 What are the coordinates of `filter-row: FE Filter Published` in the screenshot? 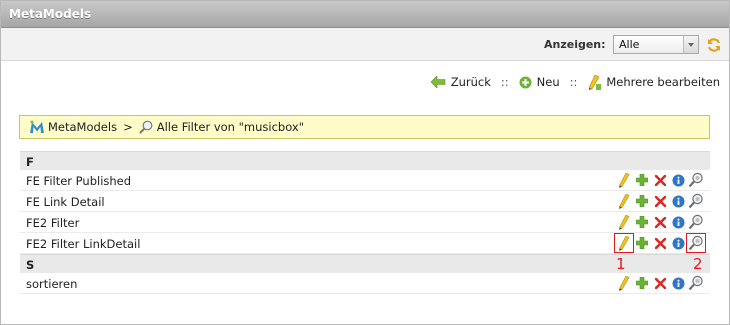 It's located at (365, 180).